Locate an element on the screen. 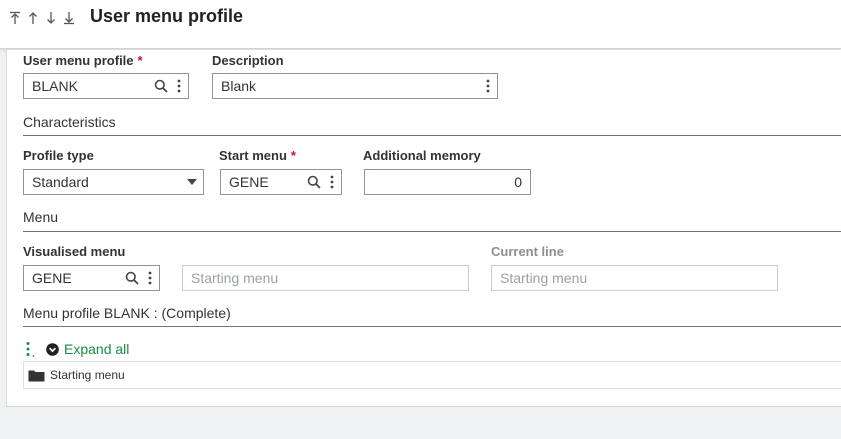  user-menu-profile-label-text: User menu profile is located at coordinates (78, 60).